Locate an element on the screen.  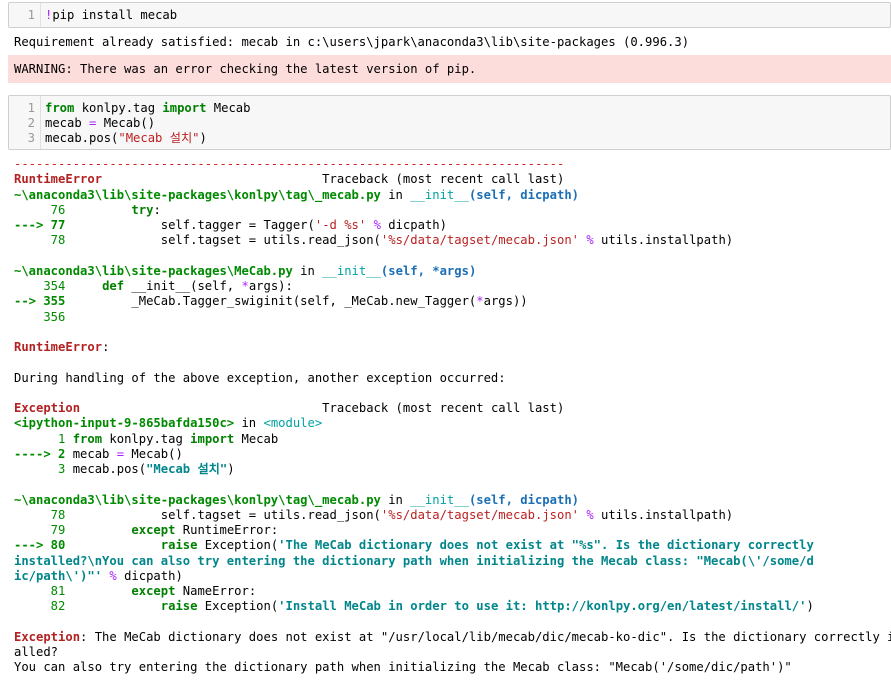
traceback-line: 1 from konlpy.tag import Mecab is located at coordinates (450, 439).